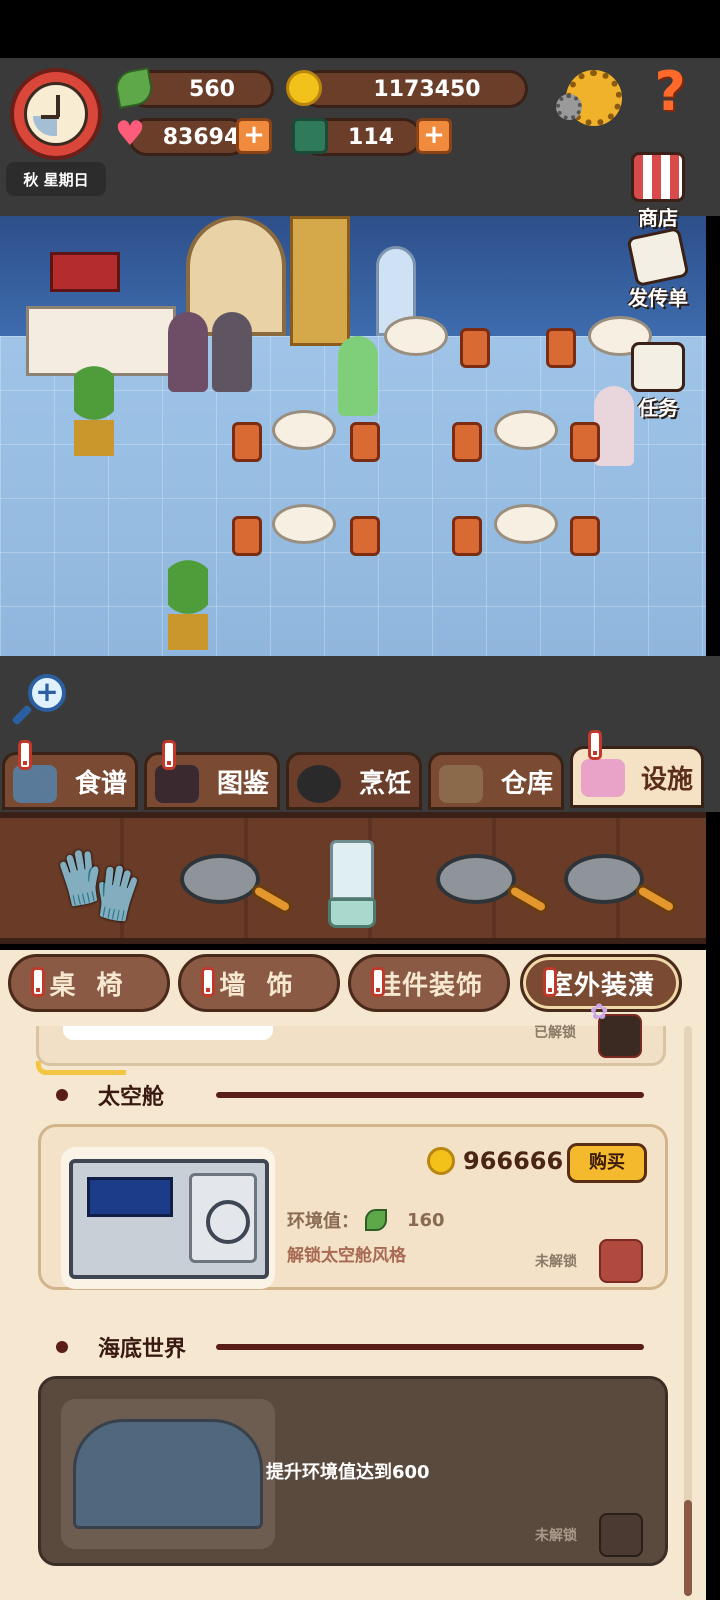  What do you see at coordinates (526, 783) in the screenshot?
I see `tab-storage-label: 仓库` at bounding box center [526, 783].